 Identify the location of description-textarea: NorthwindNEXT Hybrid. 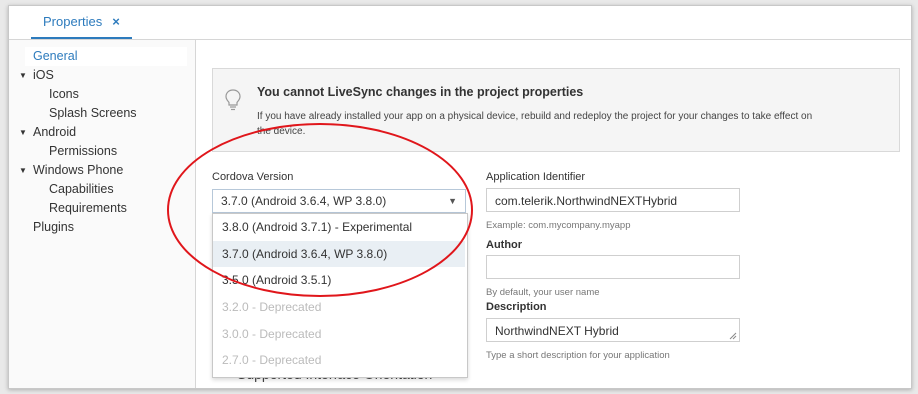
(613, 330).